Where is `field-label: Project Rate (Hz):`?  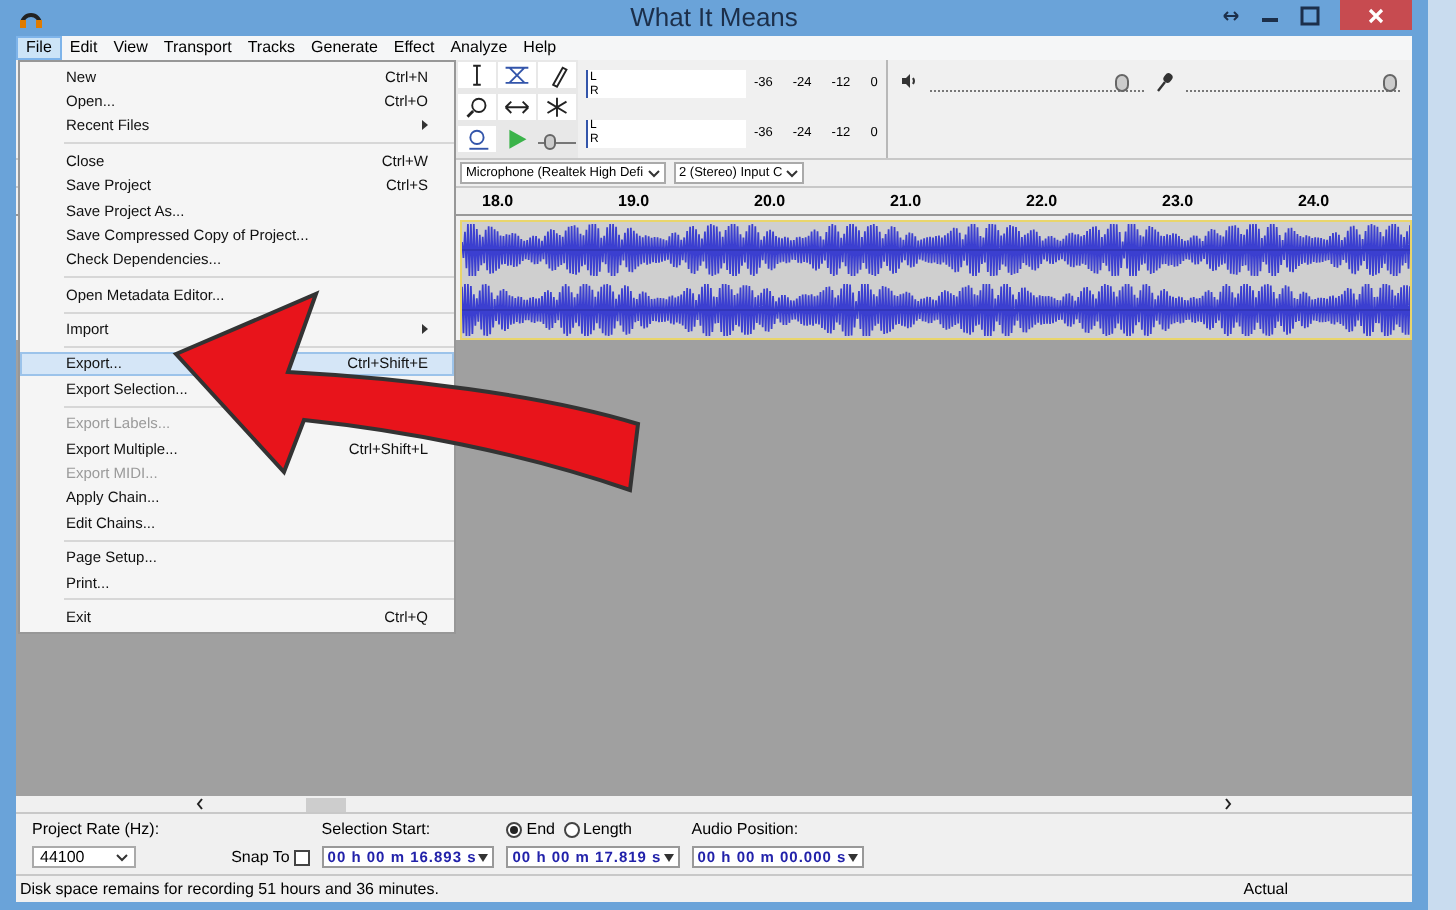 field-label: Project Rate (Hz): is located at coordinates (96, 830).